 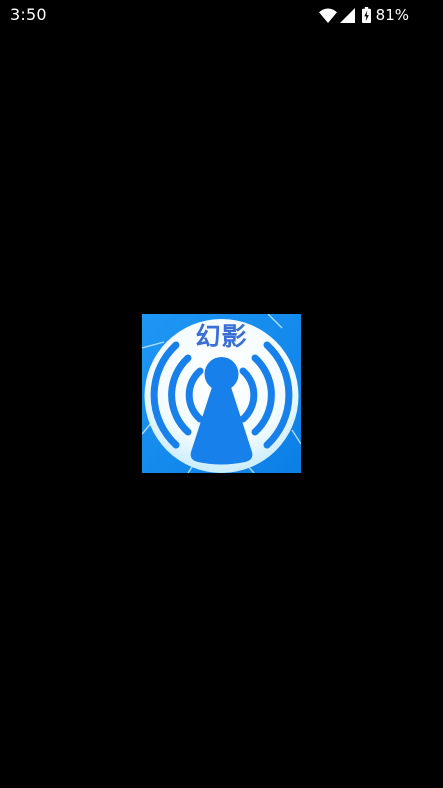 I want to click on logo-text: 幻影, so click(x=221, y=336).